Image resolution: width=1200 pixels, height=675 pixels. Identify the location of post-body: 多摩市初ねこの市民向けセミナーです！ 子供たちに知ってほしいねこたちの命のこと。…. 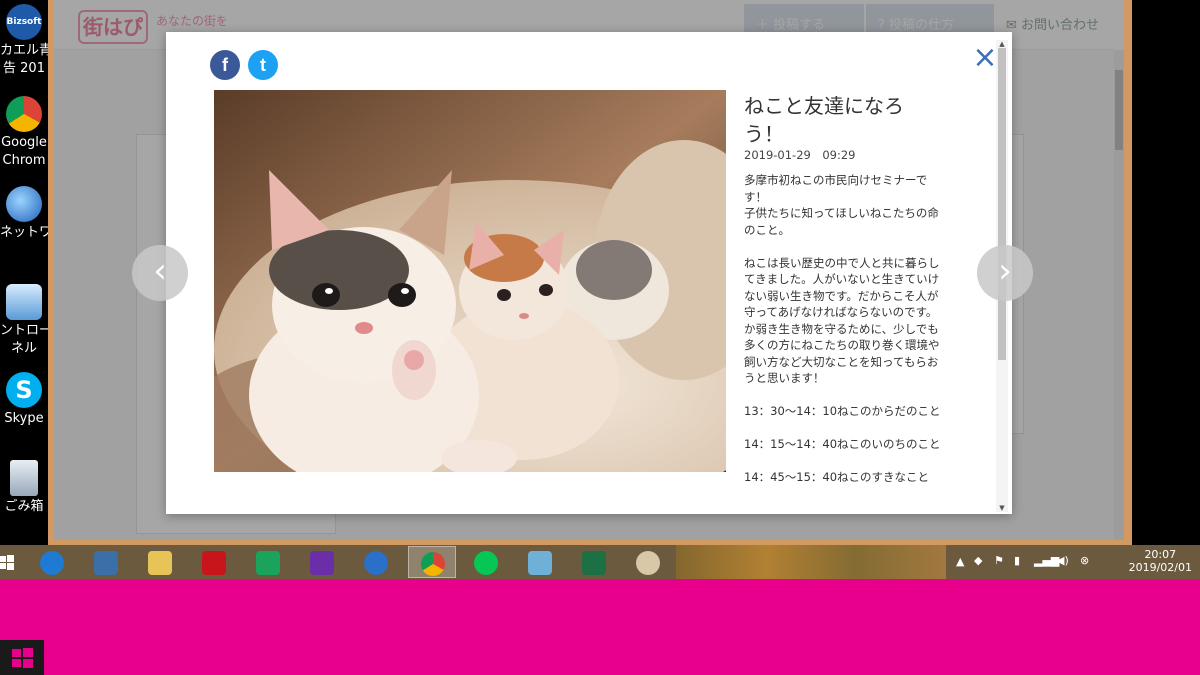
(844, 342).